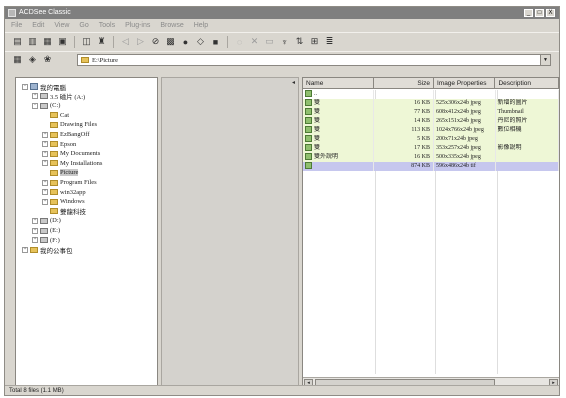 The height and width of the screenshot is (398, 566). What do you see at coordinates (61, 25) in the screenshot?
I see `menu-view: View` at bounding box center [61, 25].